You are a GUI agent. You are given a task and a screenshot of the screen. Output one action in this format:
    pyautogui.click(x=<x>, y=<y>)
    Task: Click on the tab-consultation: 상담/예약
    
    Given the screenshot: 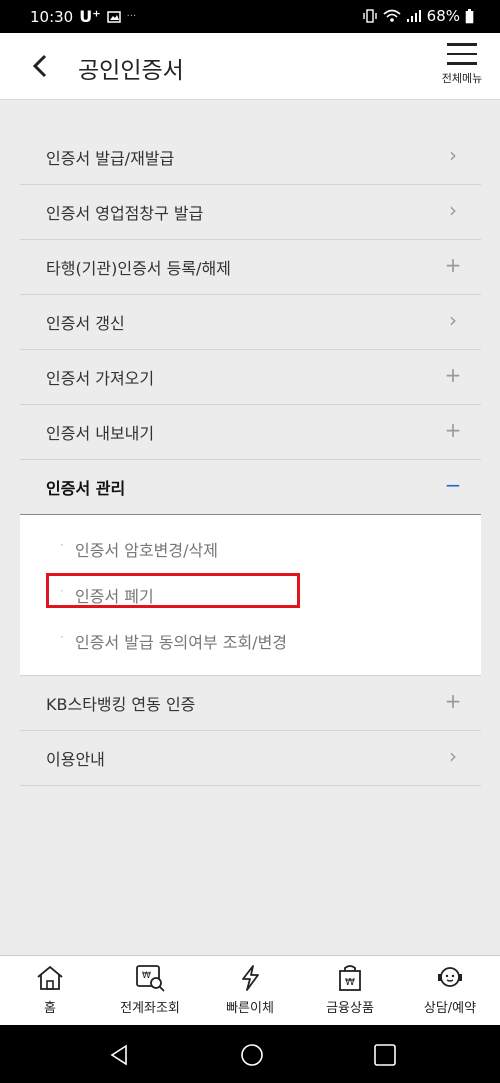 What is the action you would take?
    pyautogui.click(x=450, y=991)
    